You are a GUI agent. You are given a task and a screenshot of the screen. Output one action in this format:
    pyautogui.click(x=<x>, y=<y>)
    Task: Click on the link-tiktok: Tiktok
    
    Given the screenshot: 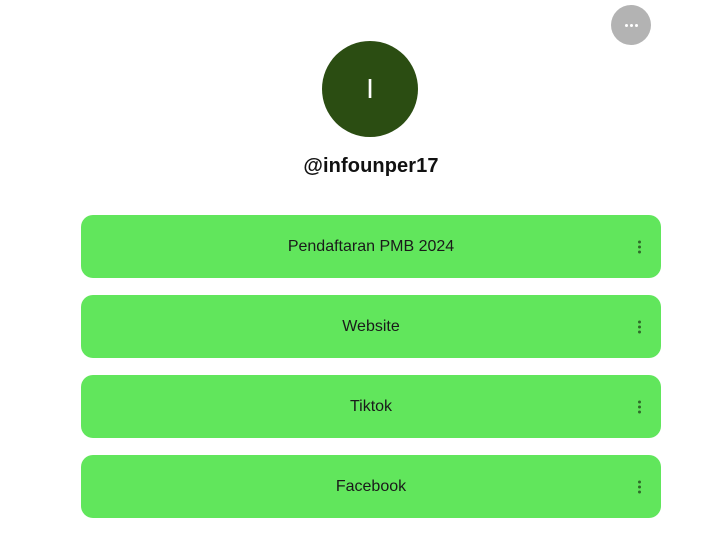 What is the action you would take?
    pyautogui.click(x=371, y=406)
    